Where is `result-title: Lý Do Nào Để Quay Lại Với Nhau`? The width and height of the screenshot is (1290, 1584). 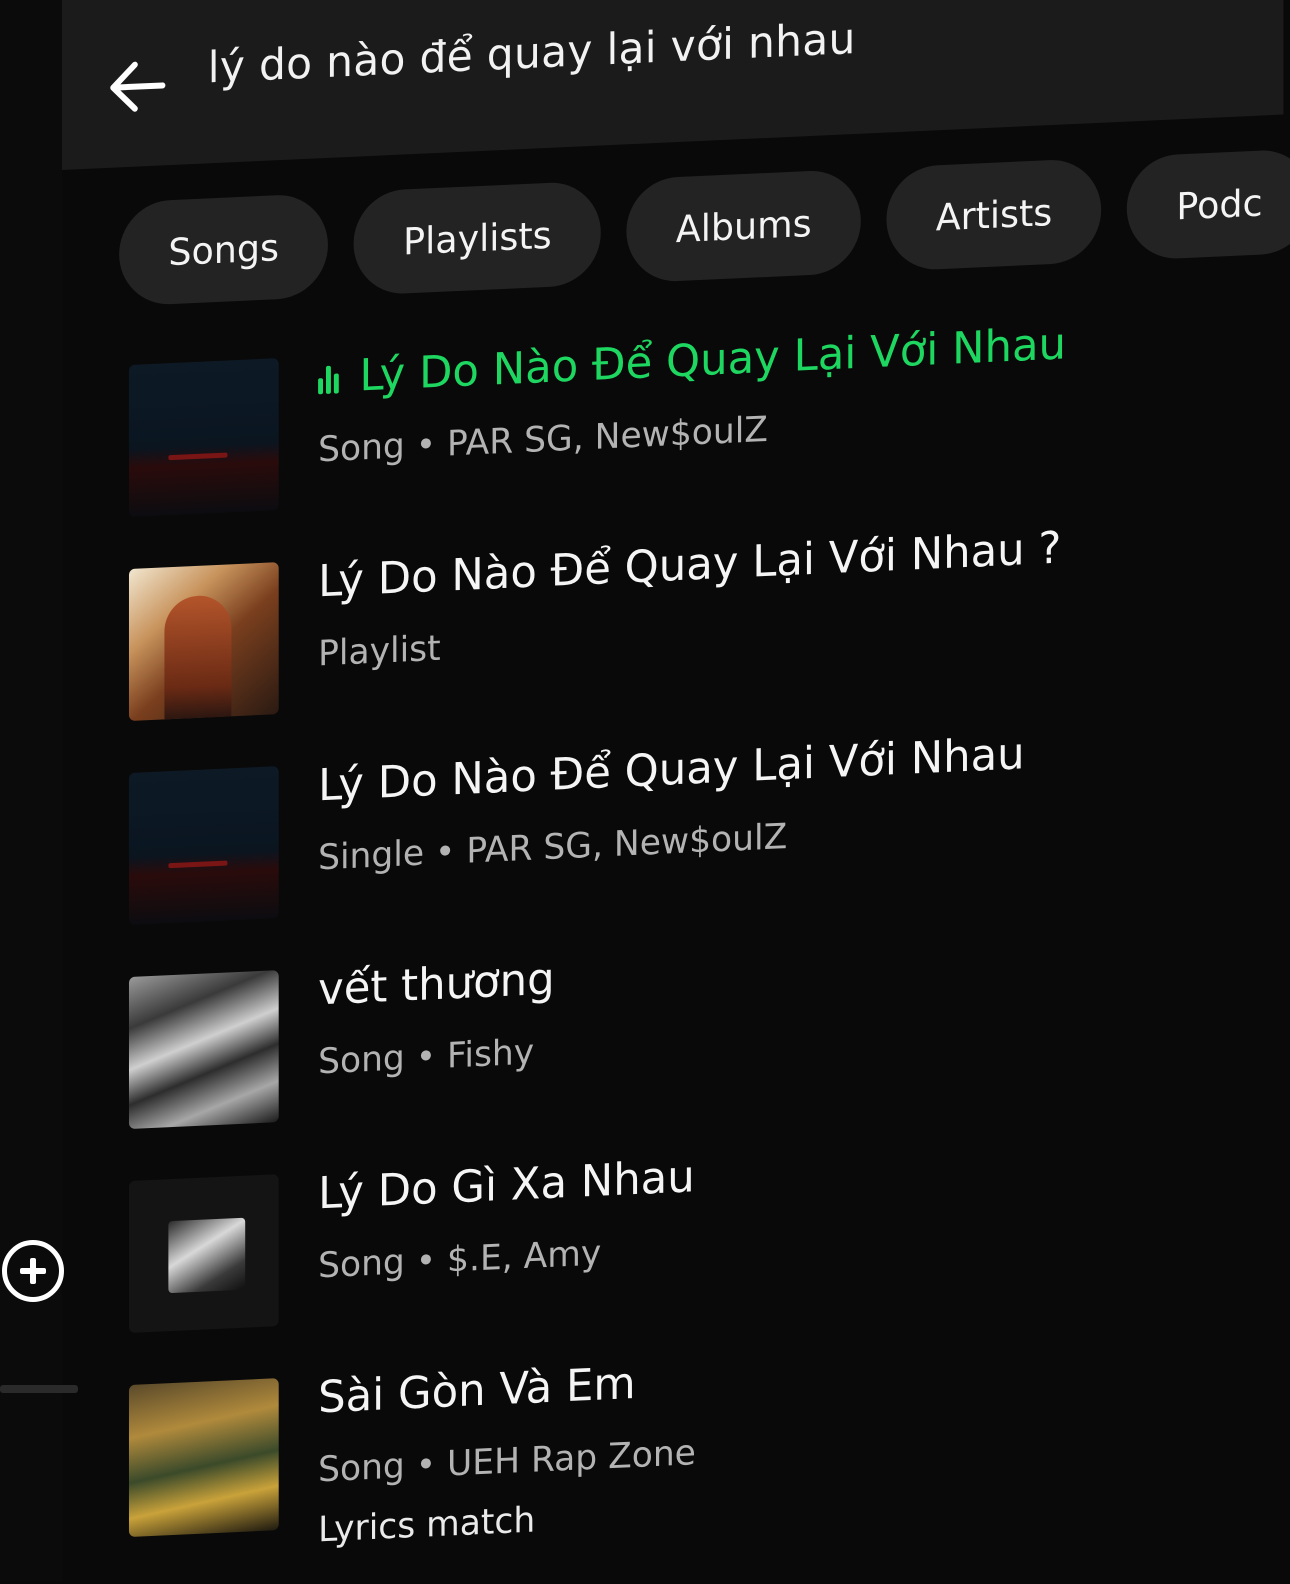 result-title: Lý Do Nào Để Quay Lại Với Nhau is located at coordinates (692, 361).